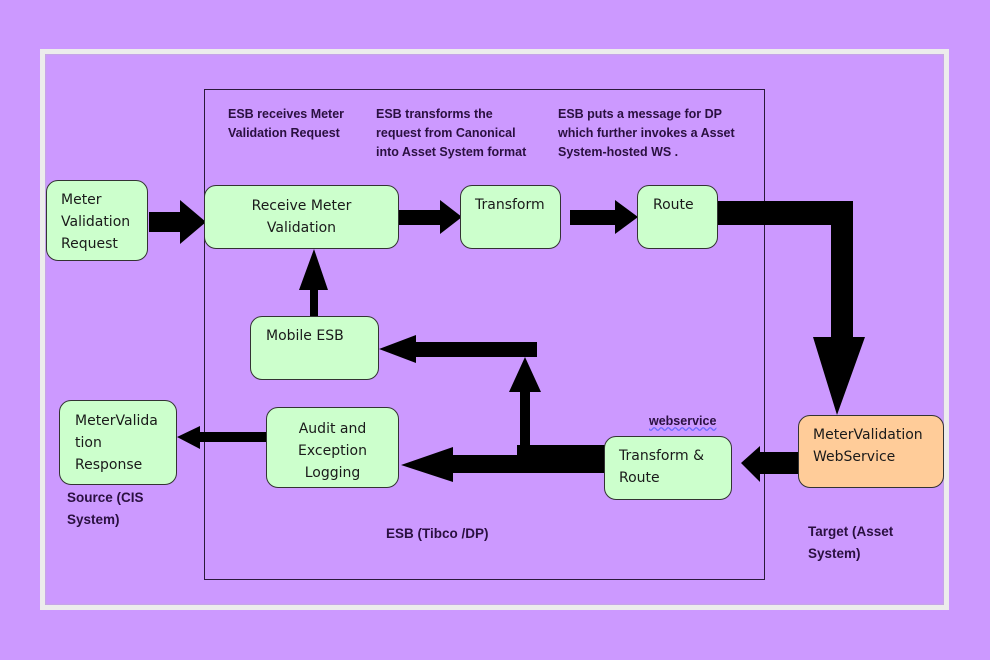 The height and width of the screenshot is (660, 990). I want to click on arrow-audit-to-response, so click(222, 437).